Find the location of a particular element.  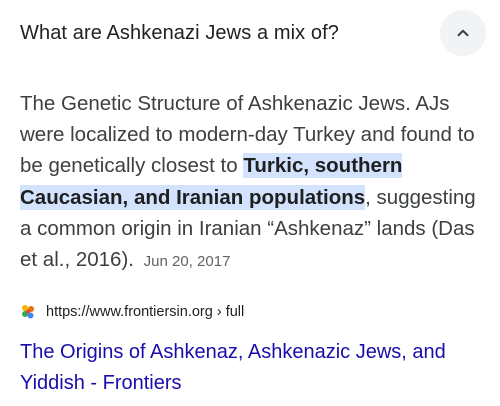

collapse-button is located at coordinates (463, 33).